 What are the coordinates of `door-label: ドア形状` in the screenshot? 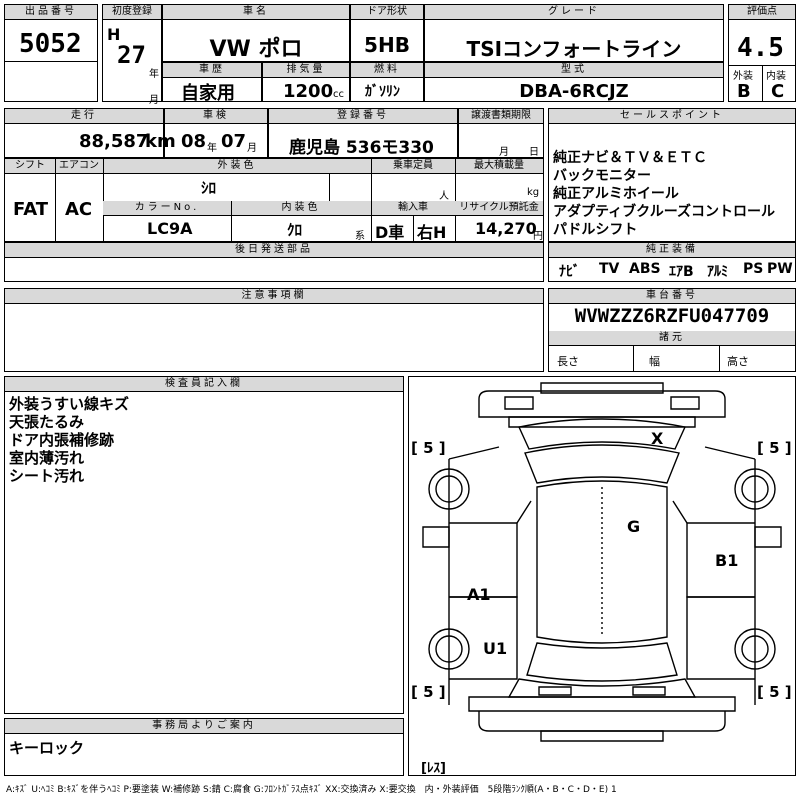 It's located at (387, 12).